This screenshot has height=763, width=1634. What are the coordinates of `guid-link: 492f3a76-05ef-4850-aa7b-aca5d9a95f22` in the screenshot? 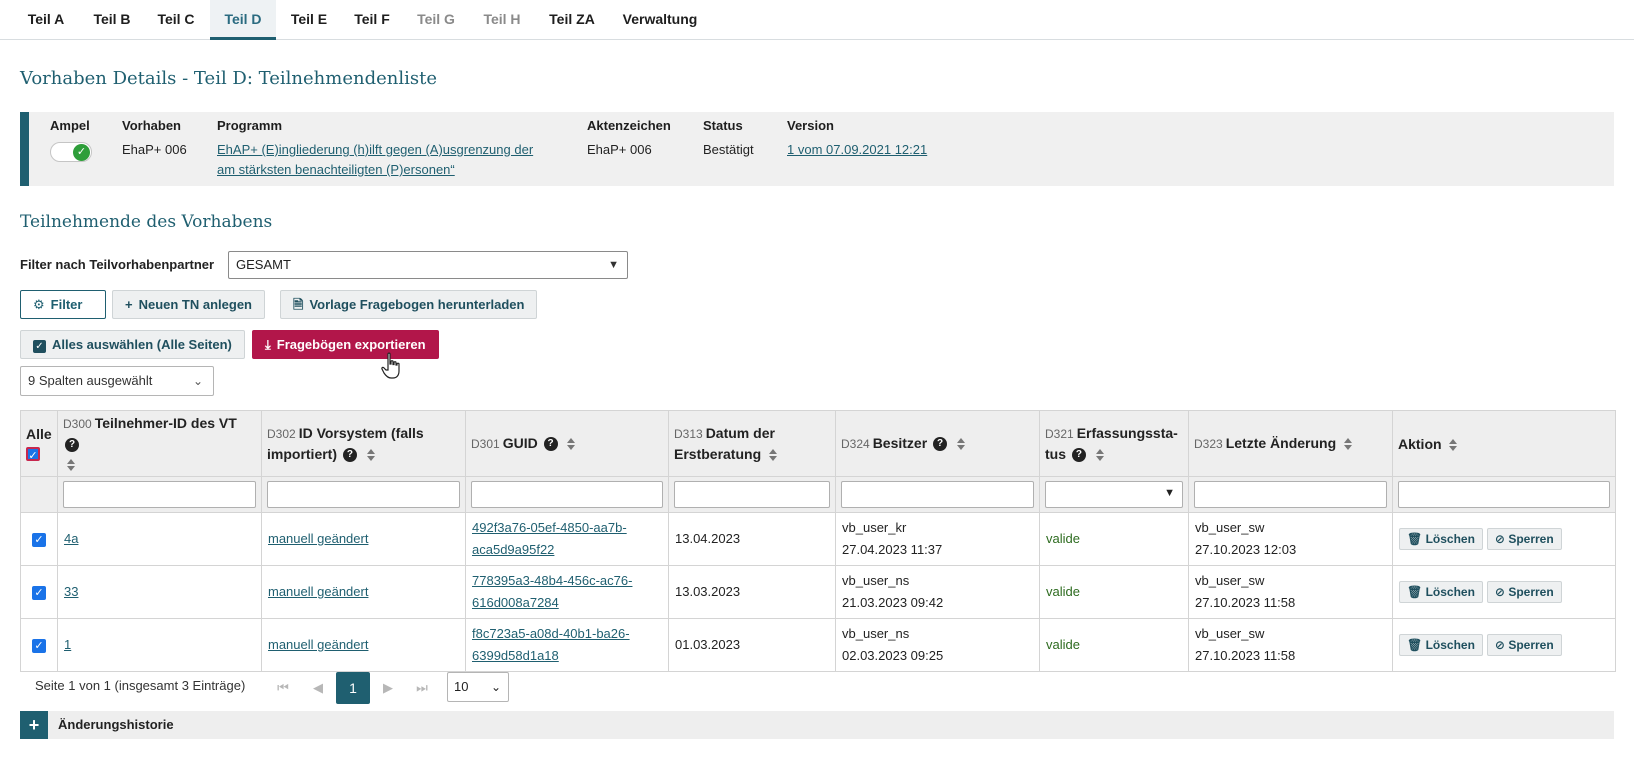 It's located at (549, 538).